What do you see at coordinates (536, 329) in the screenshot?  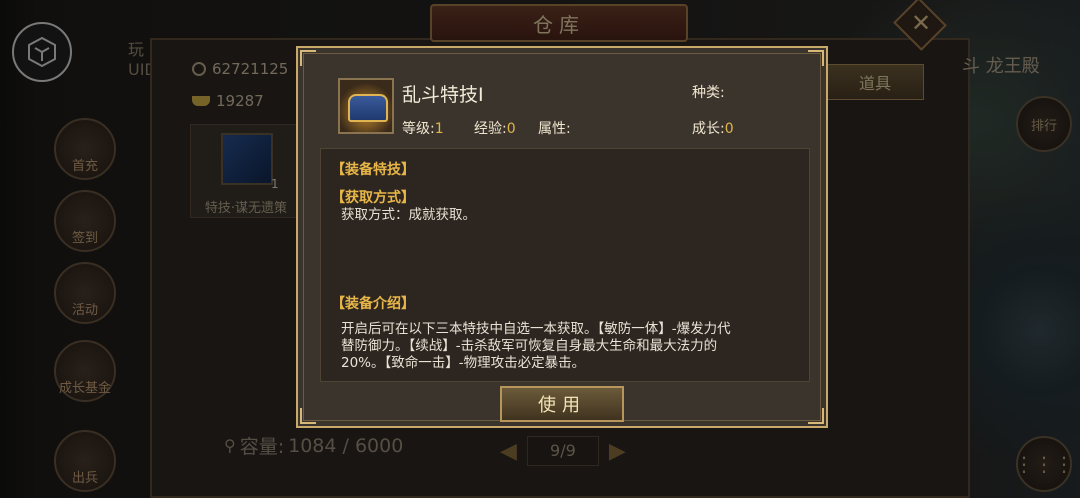 I see `intro-line: 开启后可在以下三本特技中自选一本获取。【敏防一体】-爆发力代` at bounding box center [536, 329].